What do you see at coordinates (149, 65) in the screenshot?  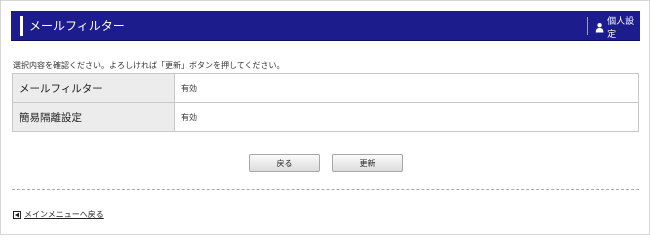 I see `instruction-text: 選択内容を確認ください。よろしければ「更新」ボタンを押してください。` at bounding box center [149, 65].